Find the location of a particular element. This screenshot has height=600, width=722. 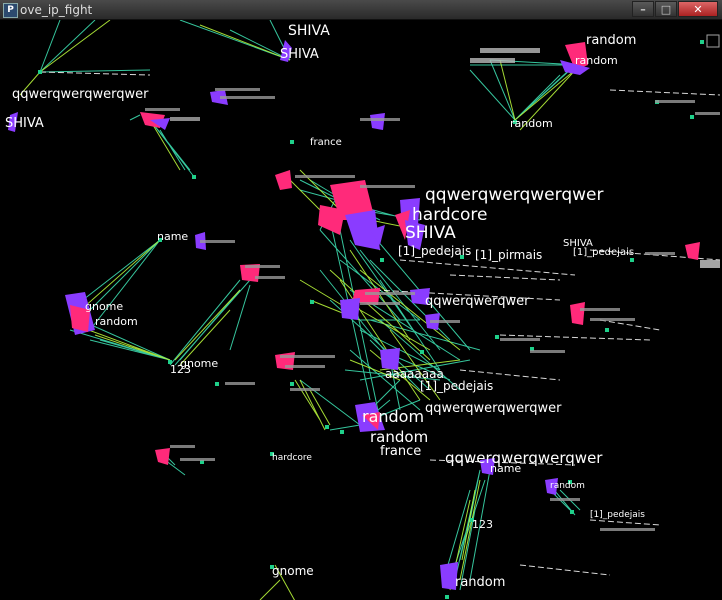

maximize-button: □ is located at coordinates (666, 9).